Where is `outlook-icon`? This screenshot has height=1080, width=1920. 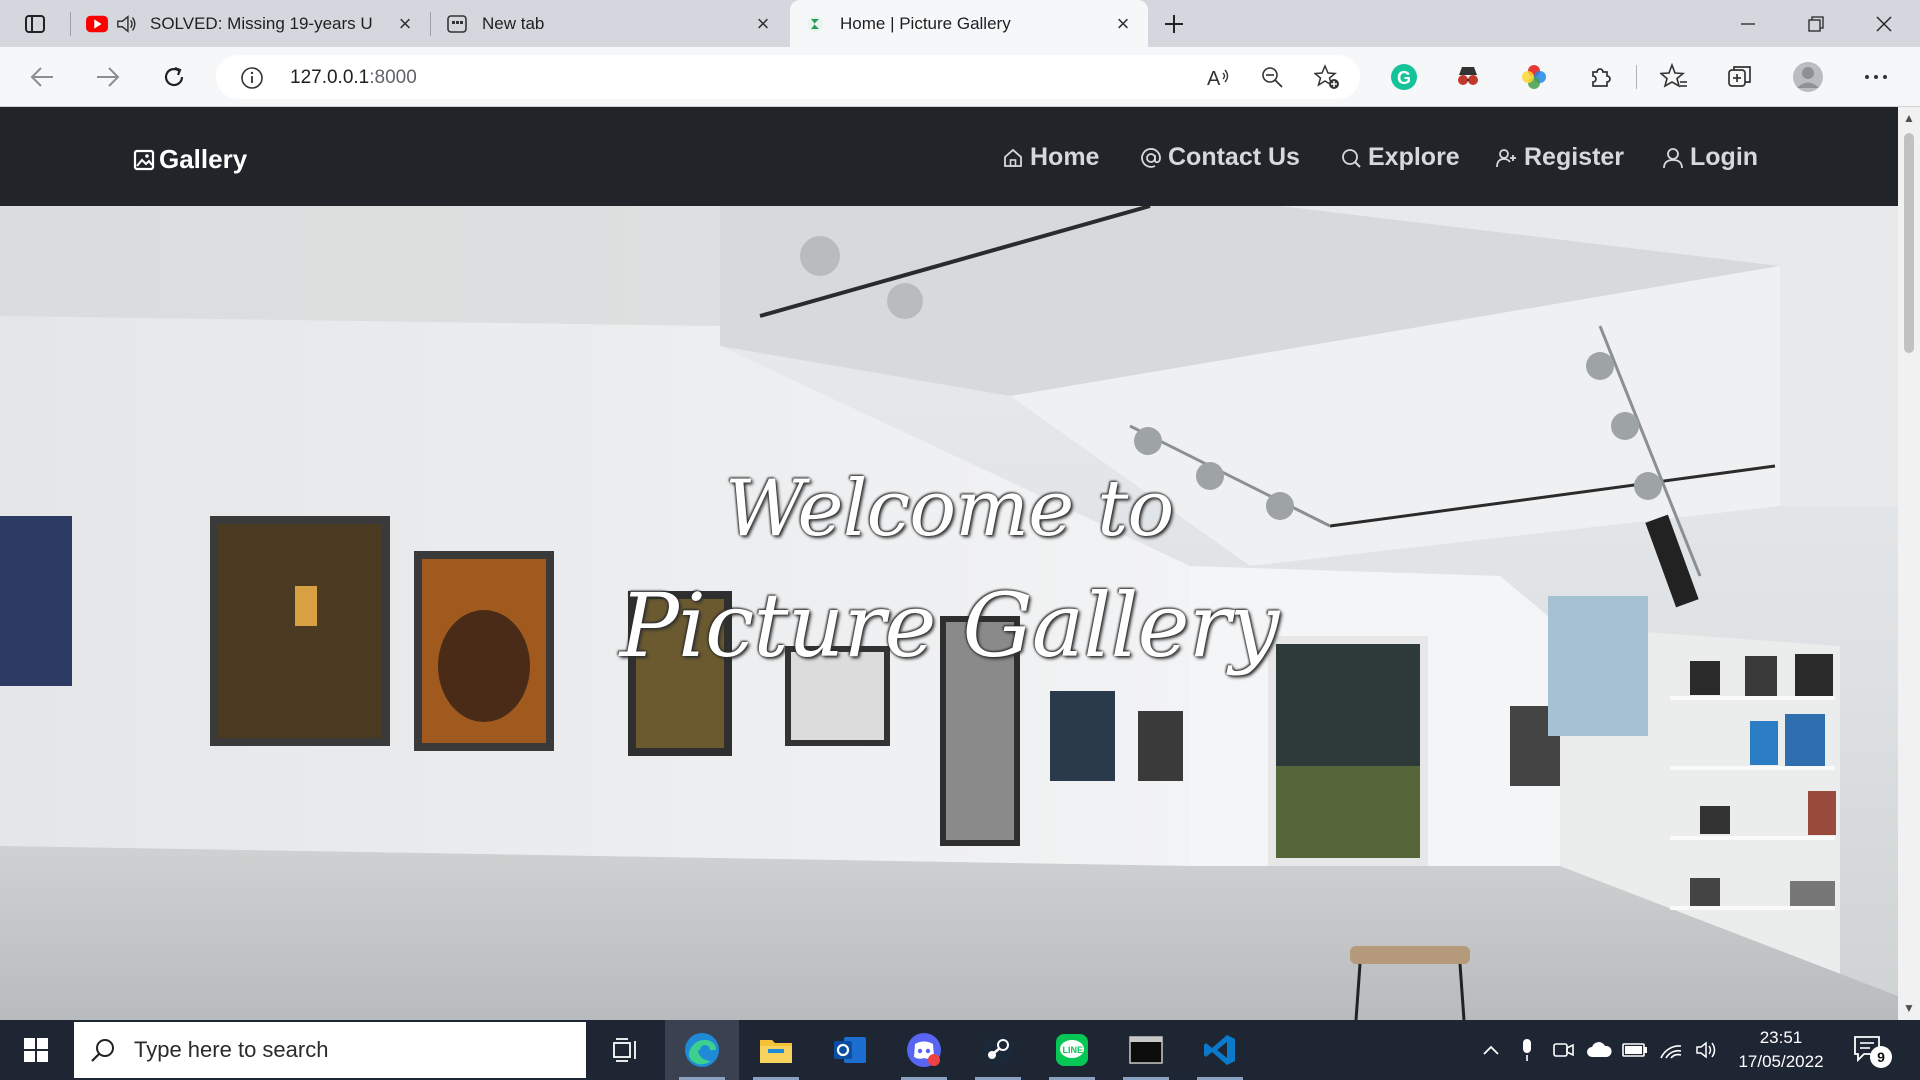
outlook-icon is located at coordinates (850, 1050).